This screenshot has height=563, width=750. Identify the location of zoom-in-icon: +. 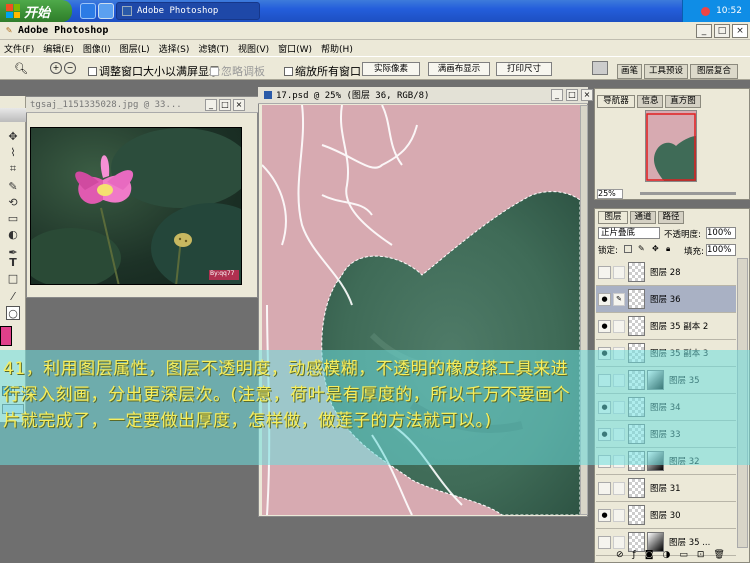
(56, 68).